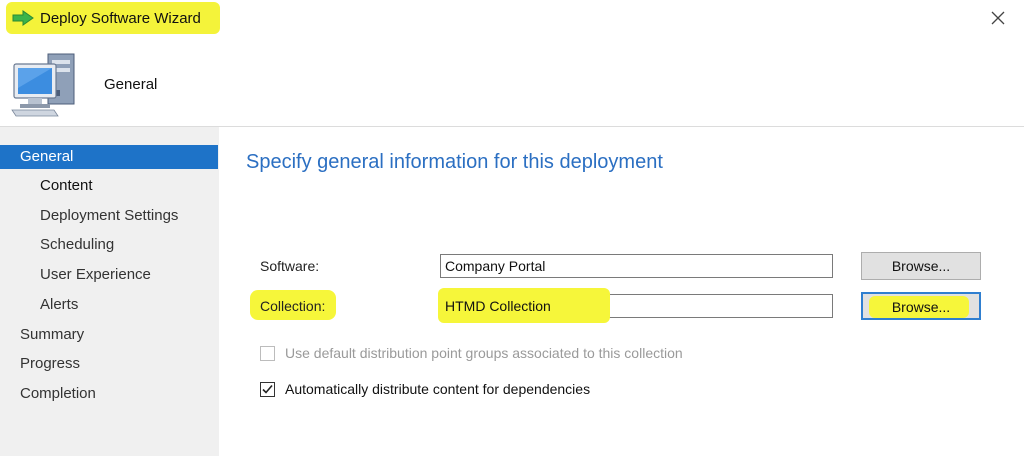 This screenshot has width=1024, height=456. What do you see at coordinates (131, 84) in the screenshot?
I see `page-title: General` at bounding box center [131, 84].